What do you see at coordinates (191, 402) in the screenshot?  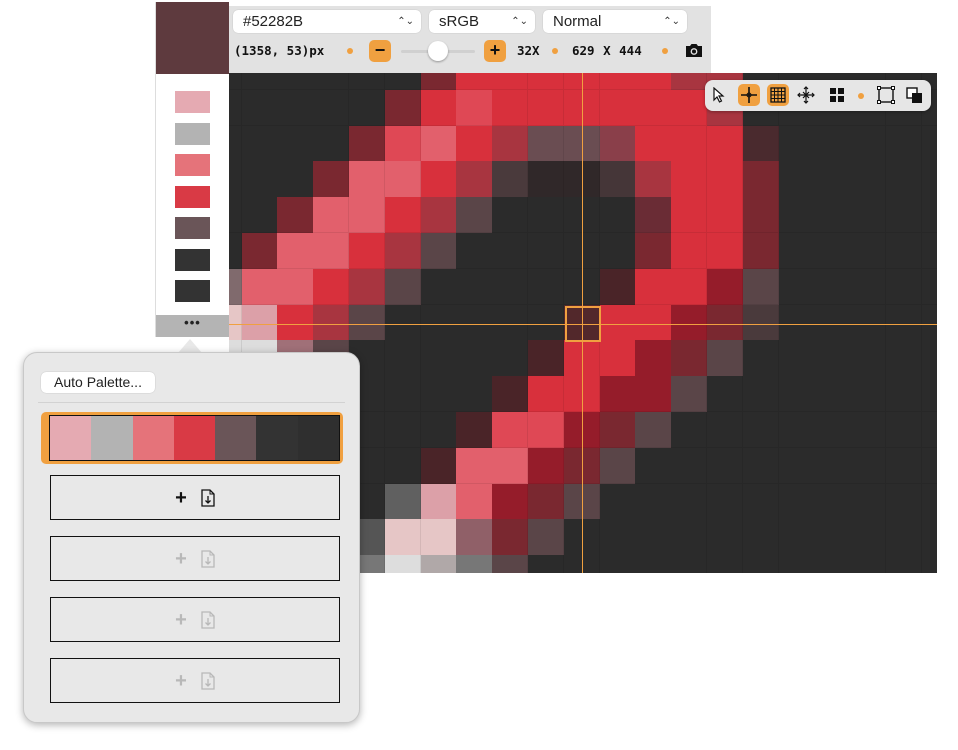 I see `divider` at bounding box center [191, 402].